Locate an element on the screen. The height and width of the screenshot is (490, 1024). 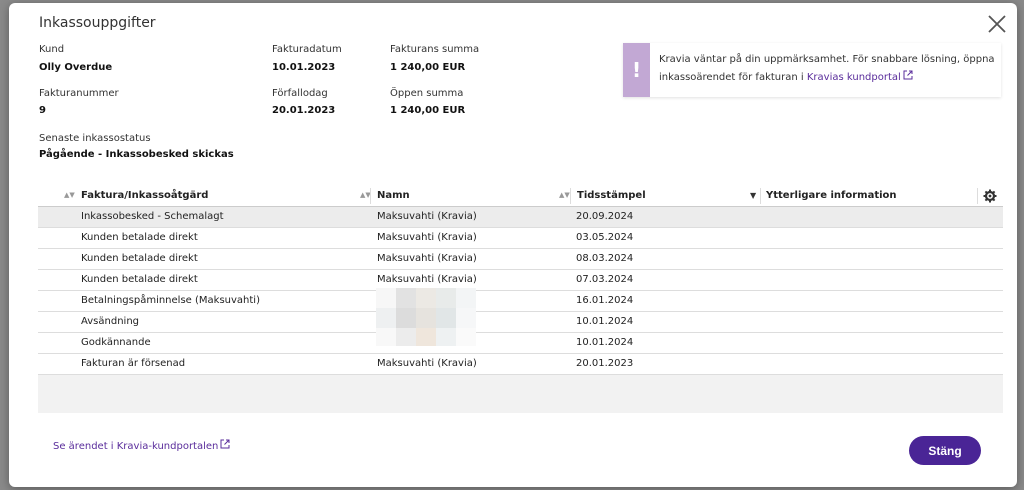
redacted-image is located at coordinates (426, 317).